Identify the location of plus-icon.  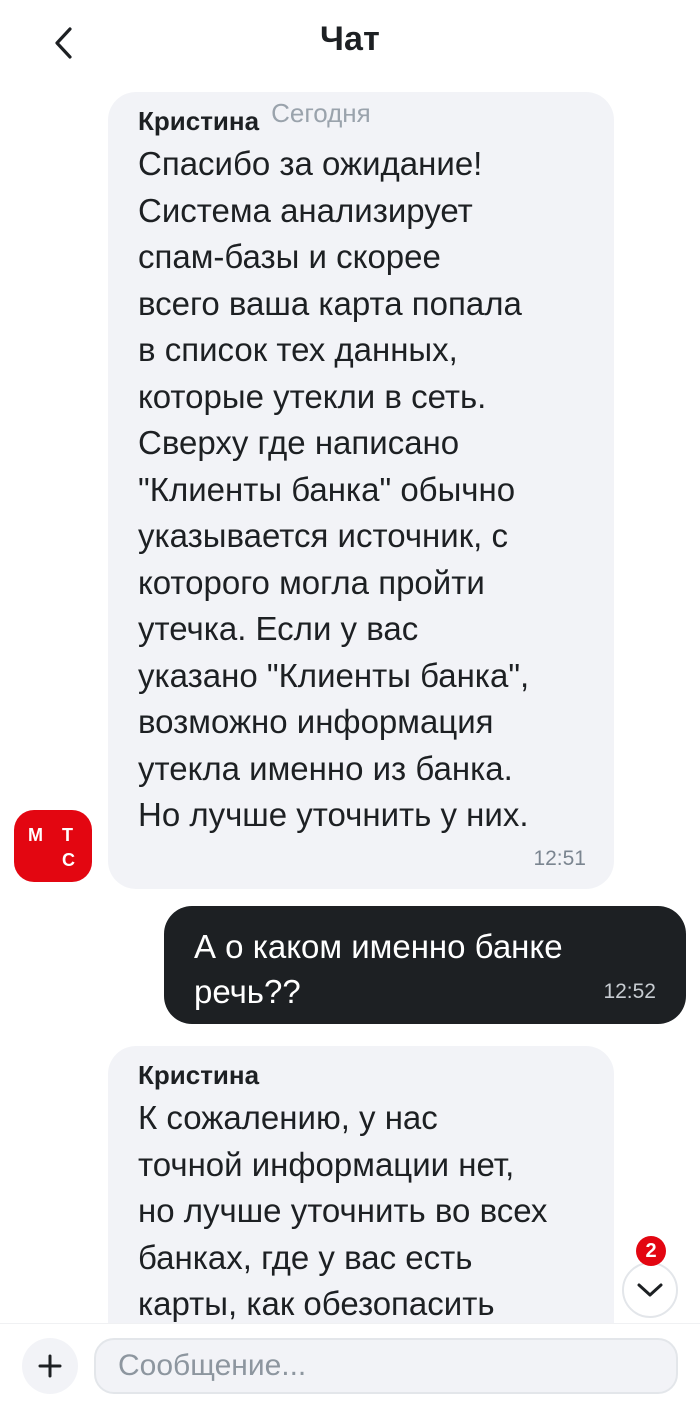
(50, 1366).